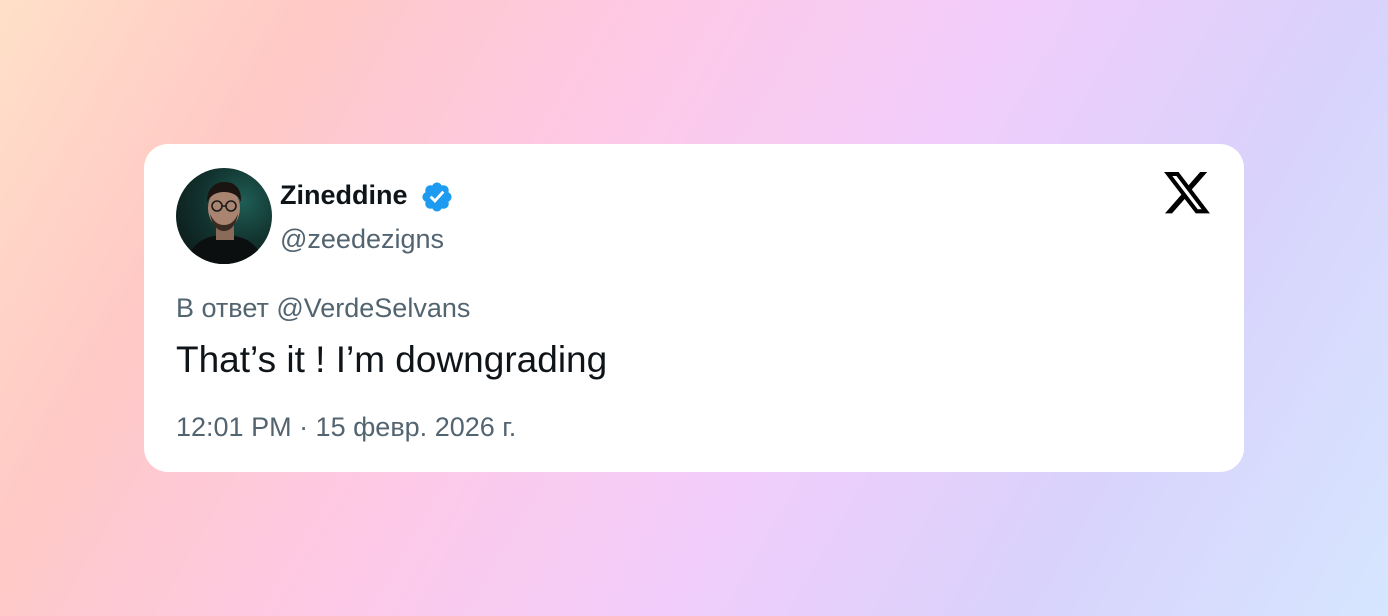  I want to click on tweet-timestamp: 12:01 PM · 15 февр. 2026 г., so click(346, 427).